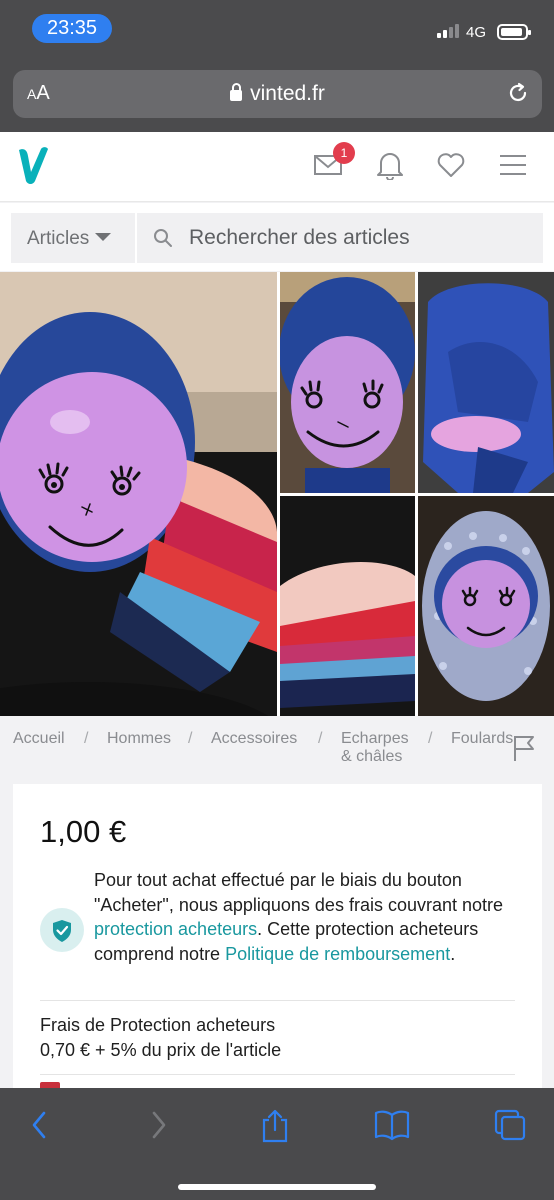 The width and height of the screenshot is (554, 1200). I want to click on search-icon, so click(163, 240).